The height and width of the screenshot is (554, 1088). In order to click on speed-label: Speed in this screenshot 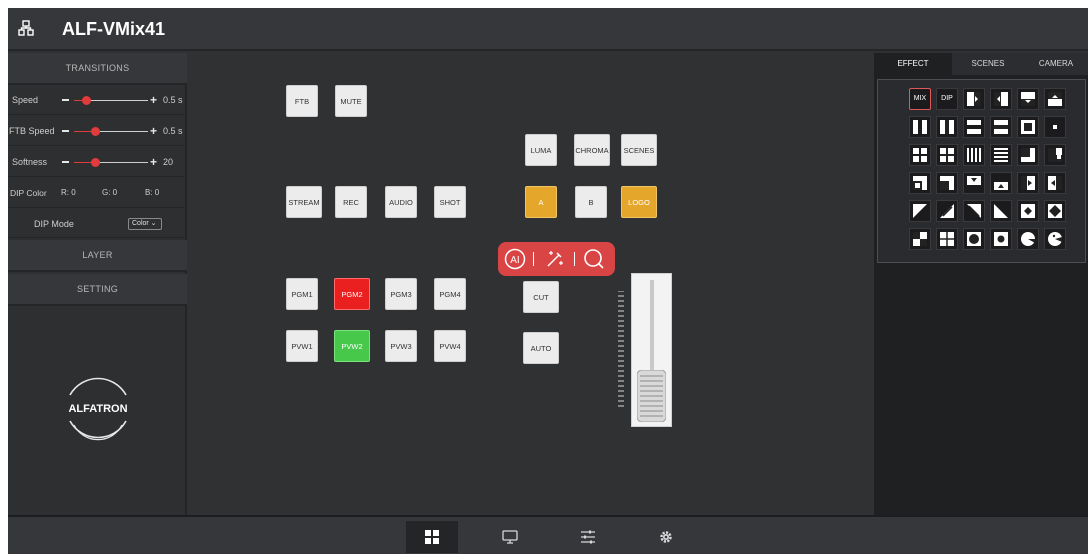, I will do `click(25, 100)`.